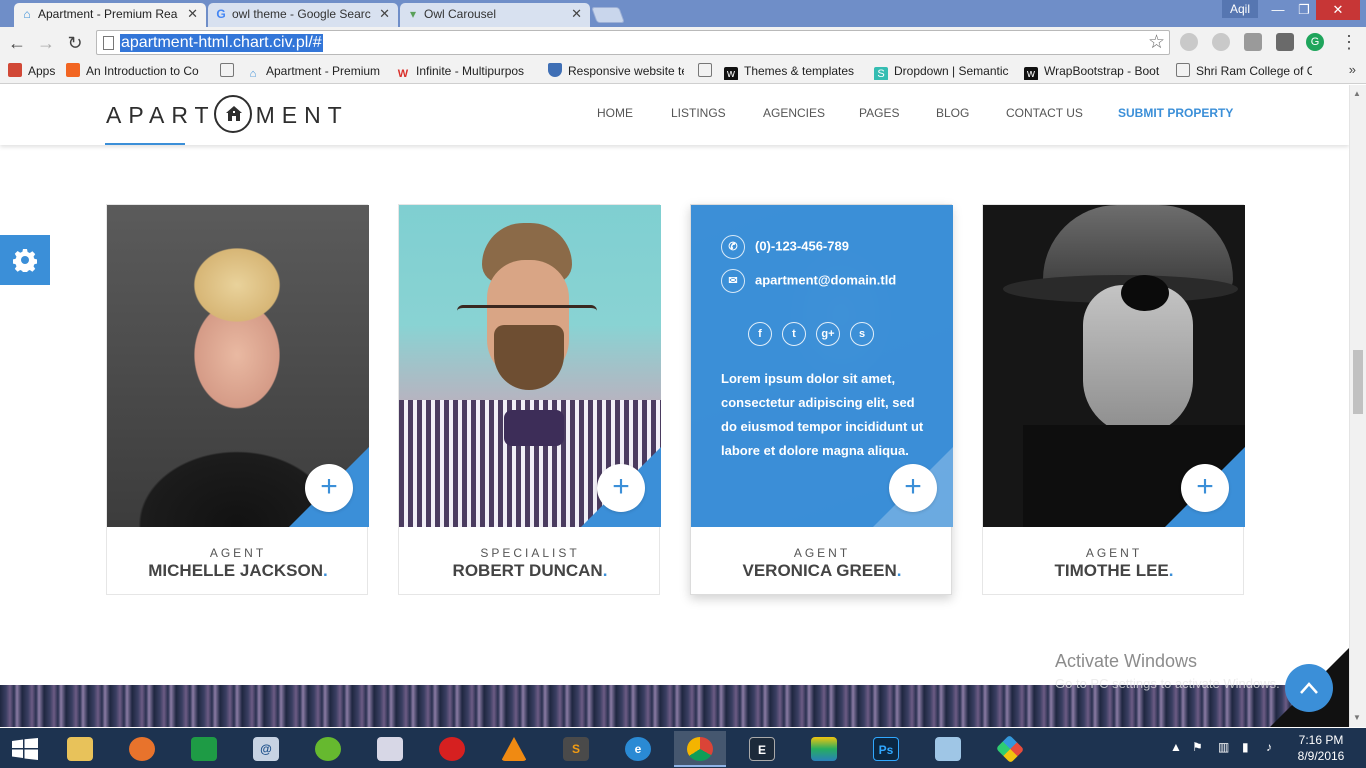 The height and width of the screenshot is (768, 1366). Describe the element at coordinates (615, 113) in the screenshot. I see `nav-home: HOME` at that location.